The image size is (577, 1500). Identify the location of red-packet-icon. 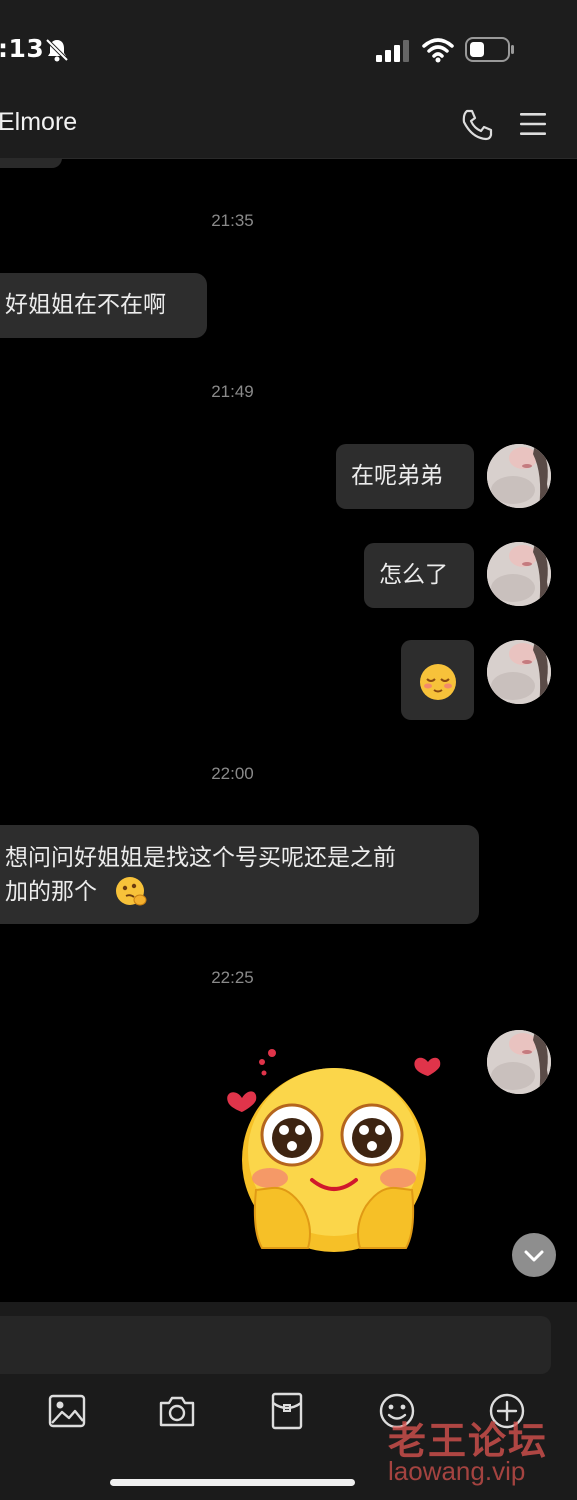
(287, 1411).